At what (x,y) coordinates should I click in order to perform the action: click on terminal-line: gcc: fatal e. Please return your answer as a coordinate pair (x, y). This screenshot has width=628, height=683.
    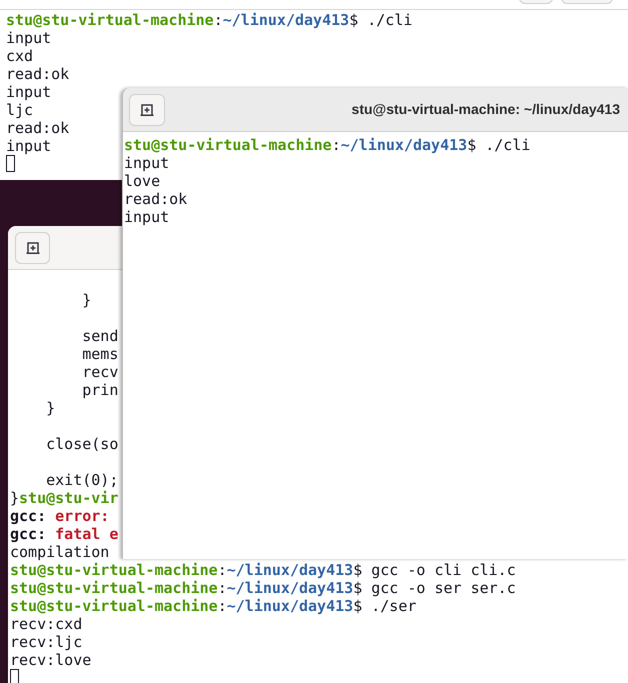
    Looking at the image, I should click on (64, 534).